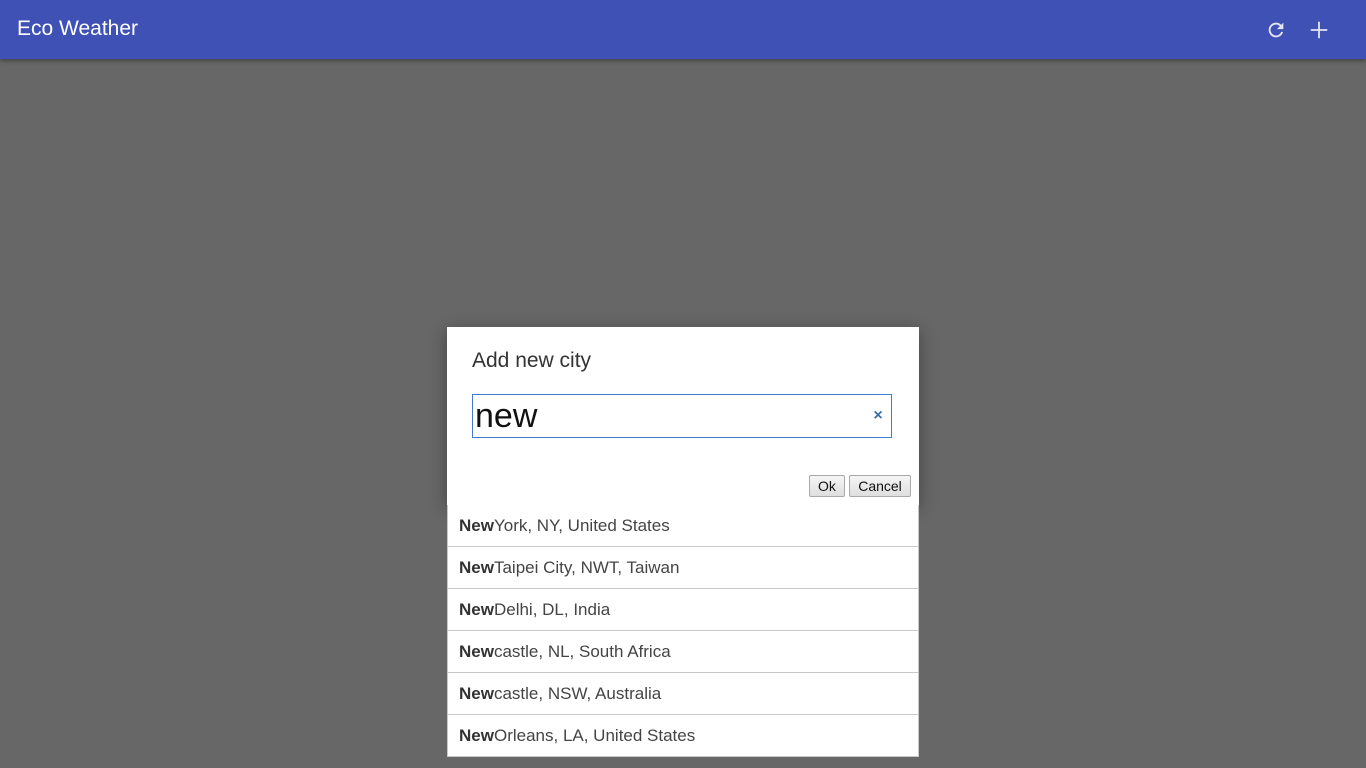 This screenshot has height=768, width=1366. I want to click on add-city-dialog: Add new city × Ok Cancel, so click(683, 416).